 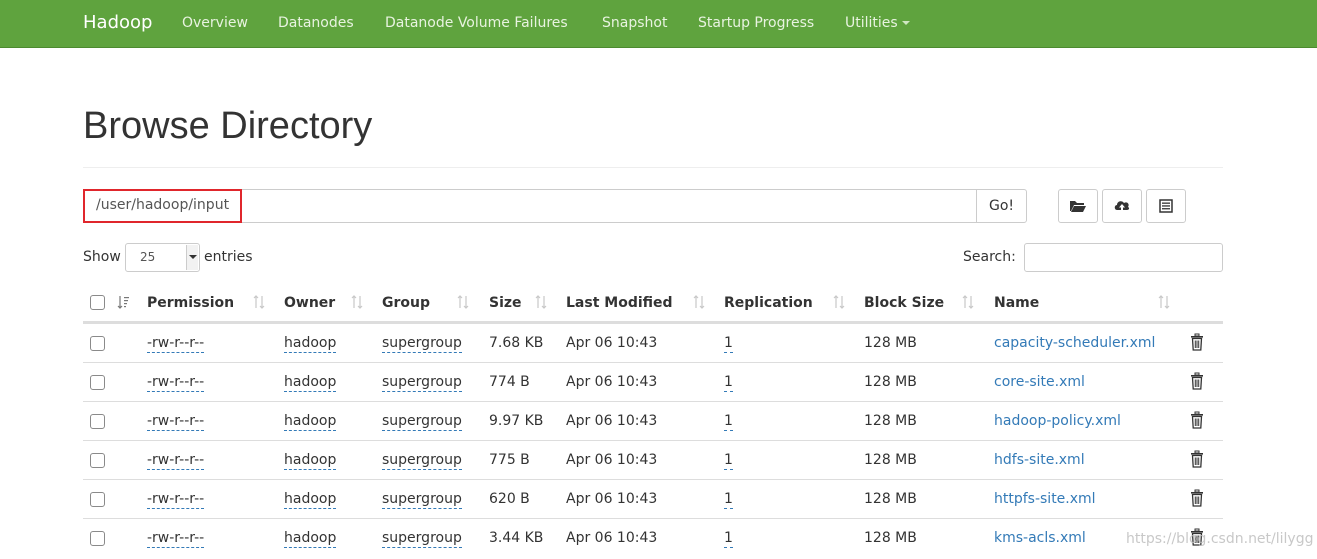 What do you see at coordinates (476, 23) in the screenshot?
I see `nav-datanode-volume-failures: Datanode Volume Failures` at bounding box center [476, 23].